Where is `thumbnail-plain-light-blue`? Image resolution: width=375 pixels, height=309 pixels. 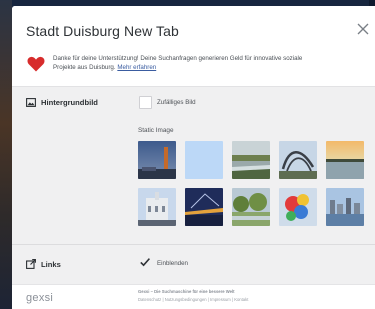 thumbnail-plain-light-blue is located at coordinates (204, 160).